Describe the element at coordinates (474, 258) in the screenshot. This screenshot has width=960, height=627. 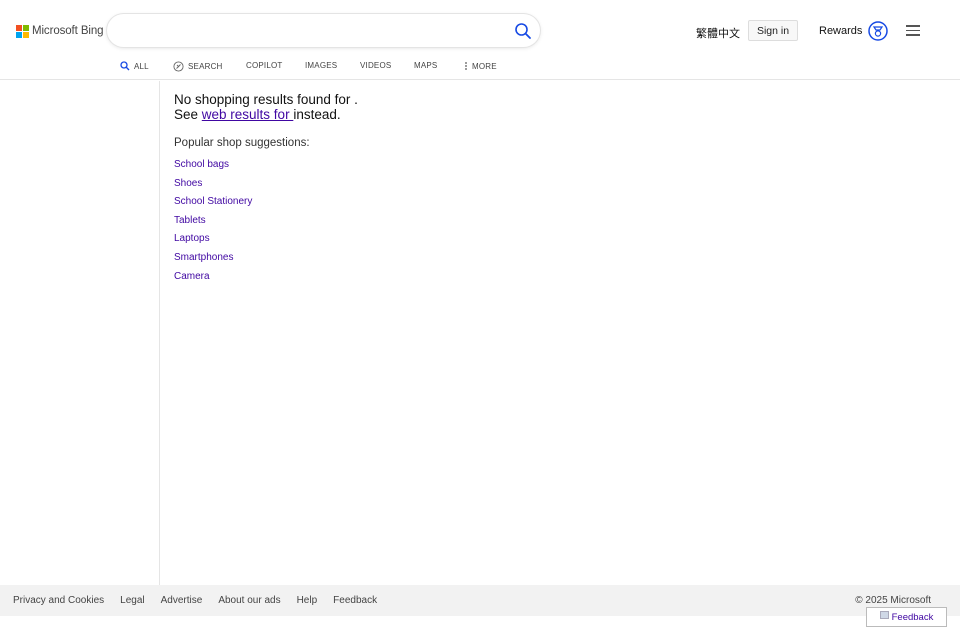
I see `list-item: Smartphones` at that location.